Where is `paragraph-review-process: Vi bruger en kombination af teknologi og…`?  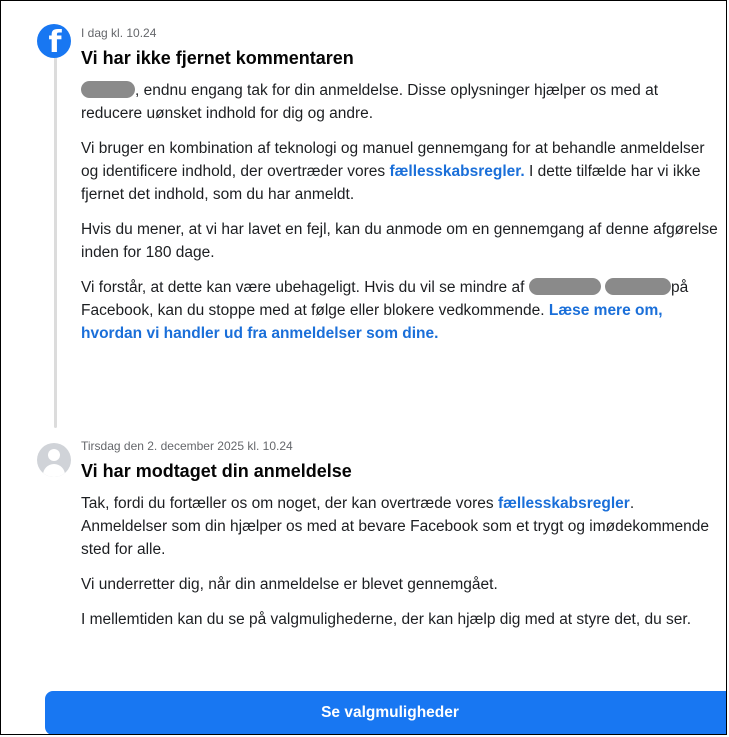 paragraph-review-process: Vi bruger en kombination af teknologi og… is located at coordinates (393, 171).